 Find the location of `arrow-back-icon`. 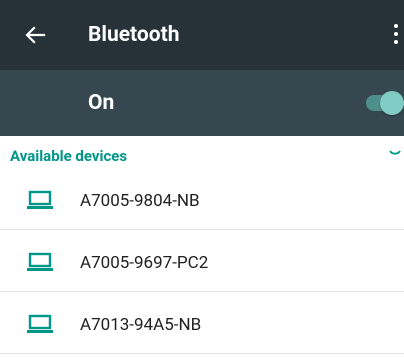

arrow-back-icon is located at coordinates (35, 35).